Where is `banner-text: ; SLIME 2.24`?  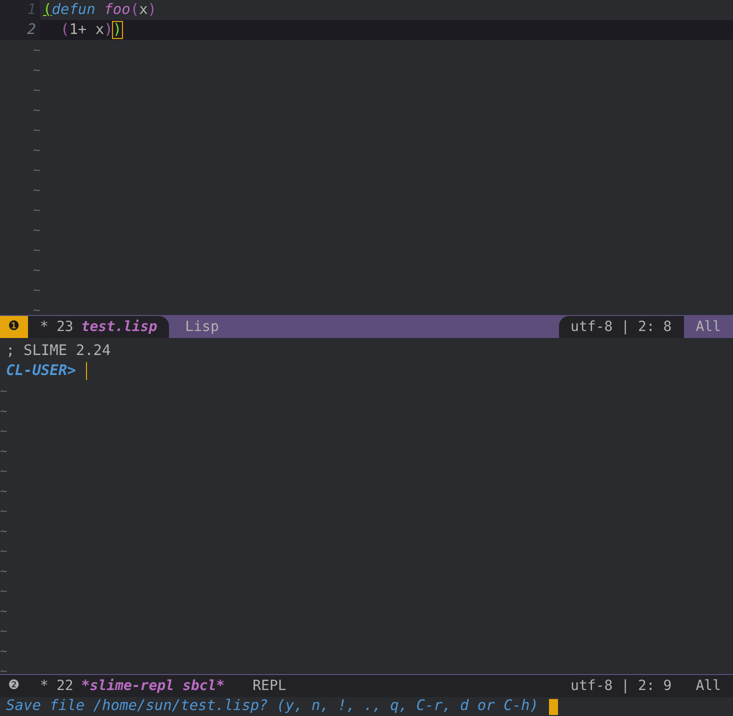
banner-text: ; SLIME 2.24 is located at coordinates (58, 351).